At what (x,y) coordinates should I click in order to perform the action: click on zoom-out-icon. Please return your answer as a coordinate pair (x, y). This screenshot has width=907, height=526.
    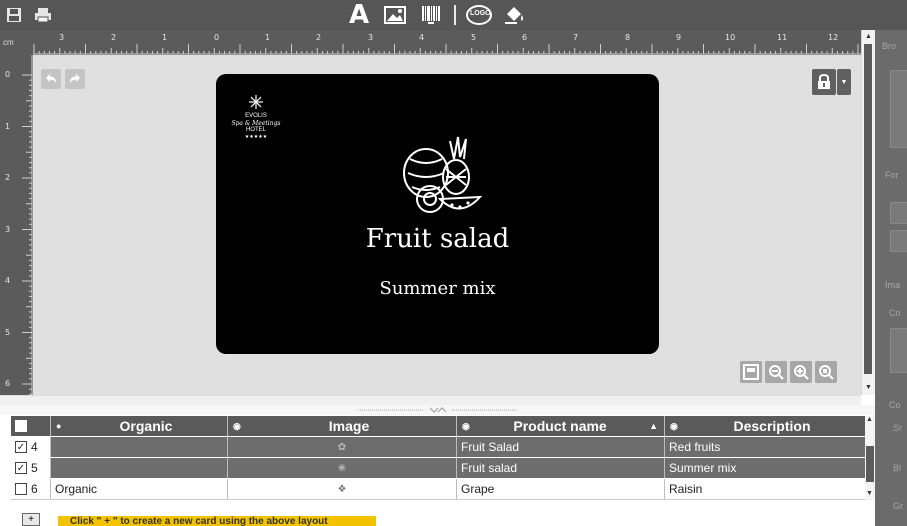
    Looking at the image, I should click on (776, 372).